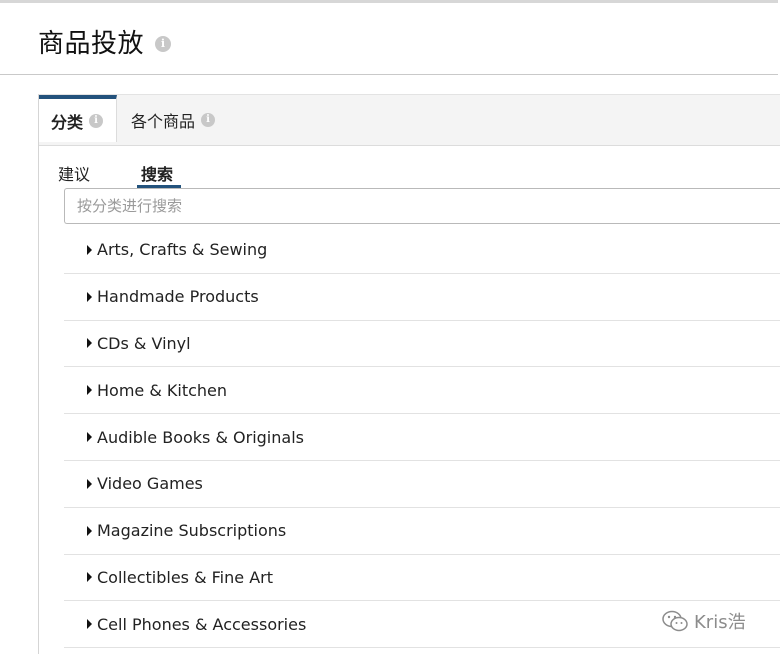 Image resolution: width=780 pixels, height=654 pixels. I want to click on list-item: Arts, Crafts & Sewing, so click(422, 250).